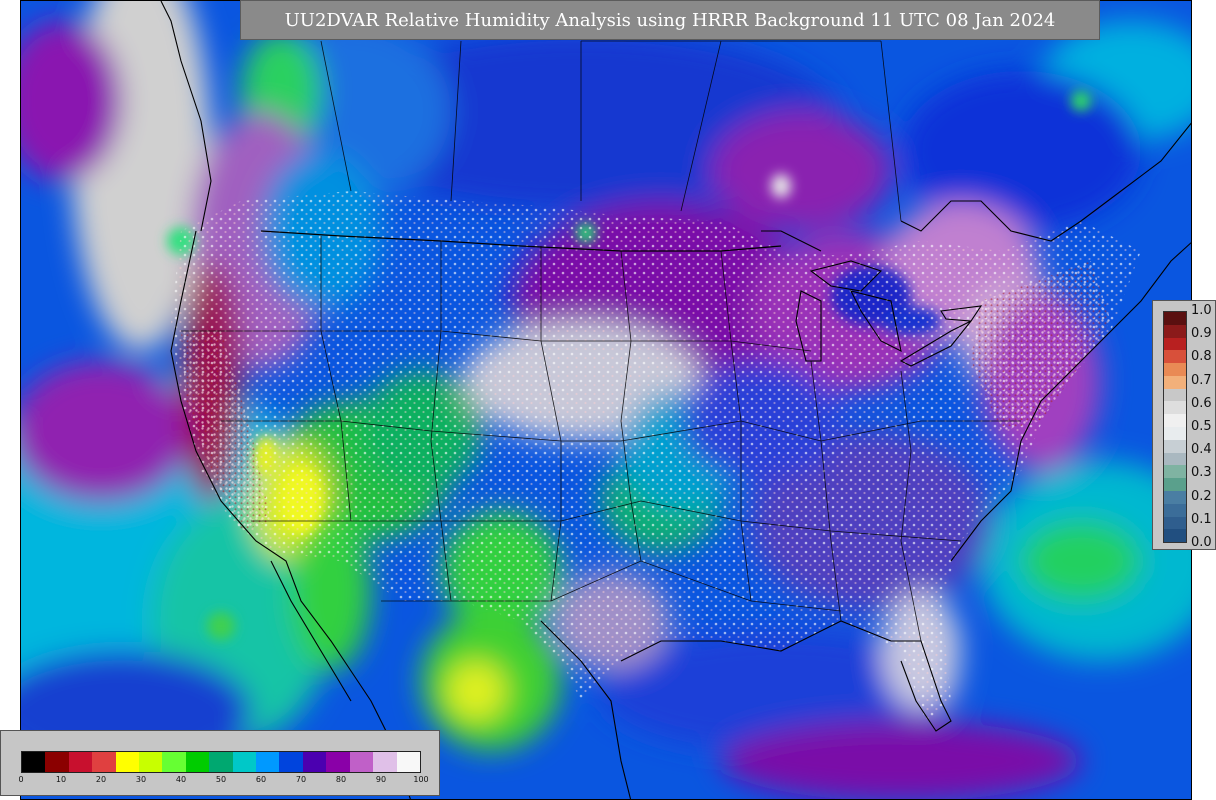 Image resolution: width=1216 pixels, height=800 pixels. Describe the element at coordinates (1201, 473) in the screenshot. I see `observation-colorbar-label: 0.3` at that location.